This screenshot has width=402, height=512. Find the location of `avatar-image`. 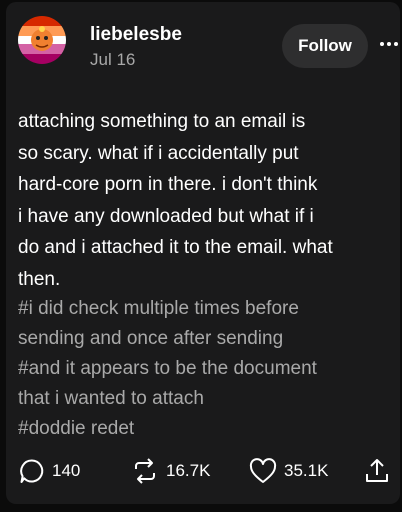

avatar-image is located at coordinates (42, 40).